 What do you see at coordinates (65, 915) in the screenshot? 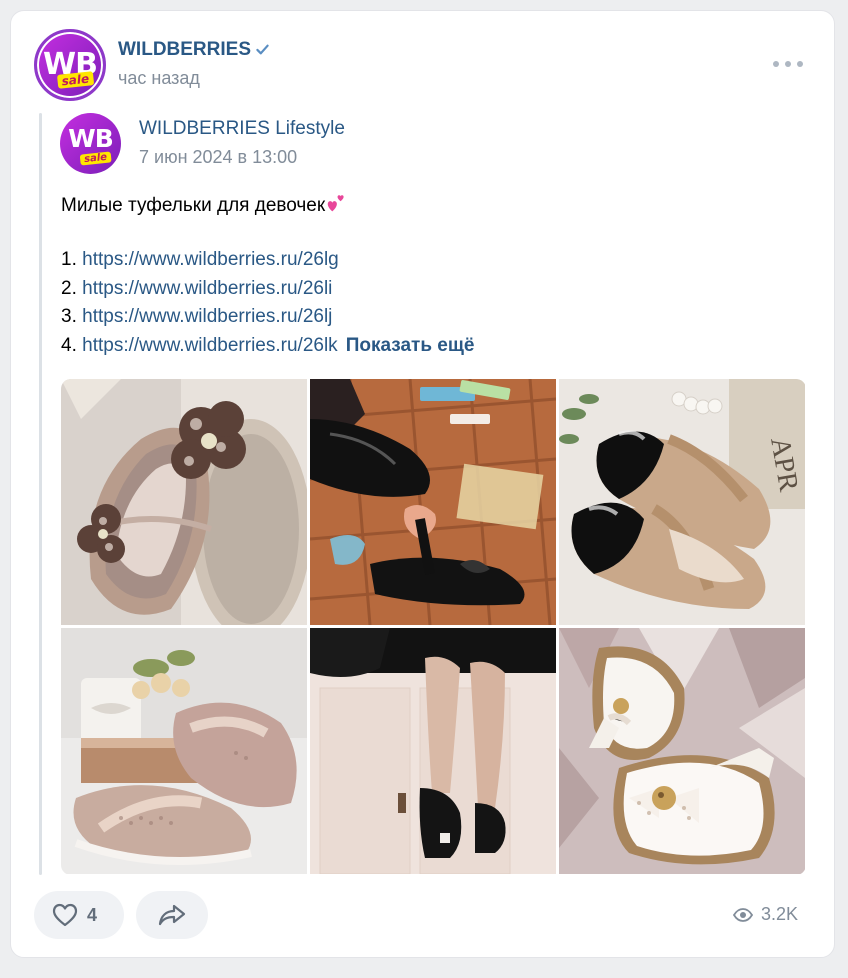
I see `heart-icon` at bounding box center [65, 915].